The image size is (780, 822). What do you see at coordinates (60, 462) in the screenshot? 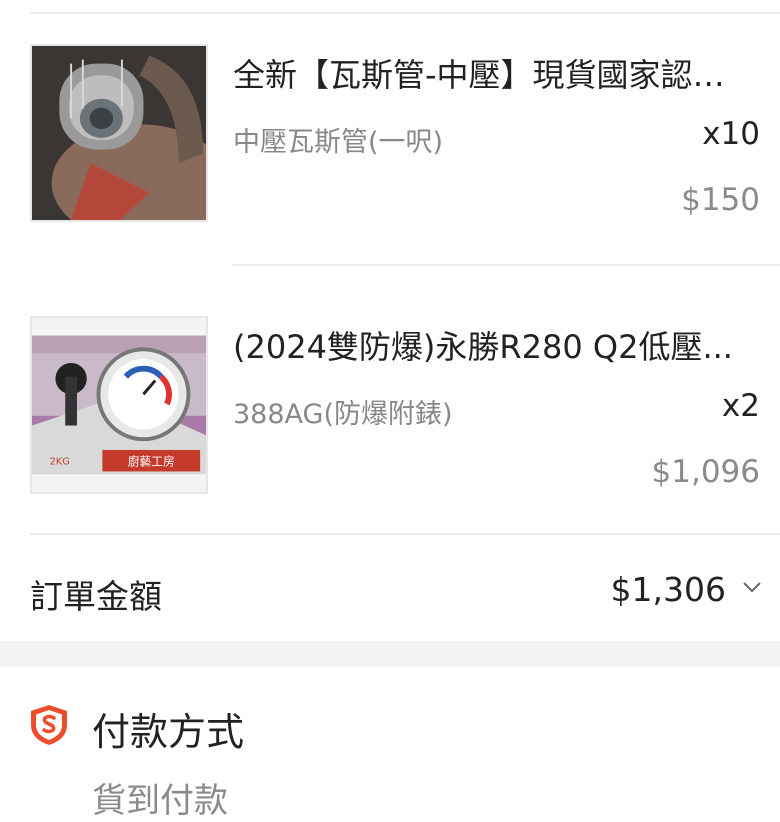
I see `image-tag: 2KG` at bounding box center [60, 462].